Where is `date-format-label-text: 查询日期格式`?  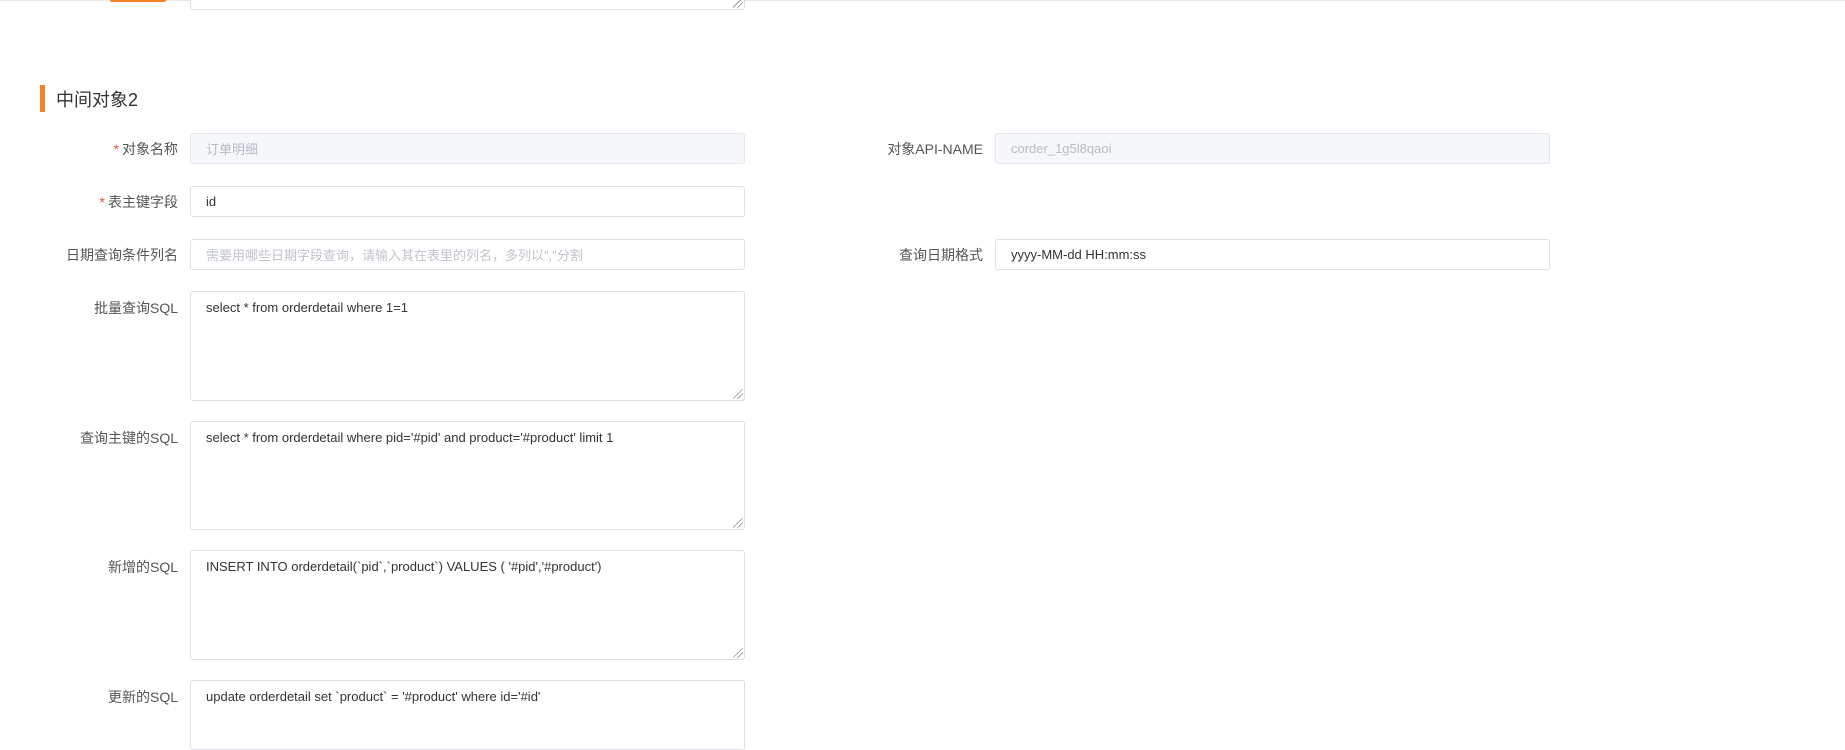 date-format-label-text: 查询日期格式 is located at coordinates (941, 255).